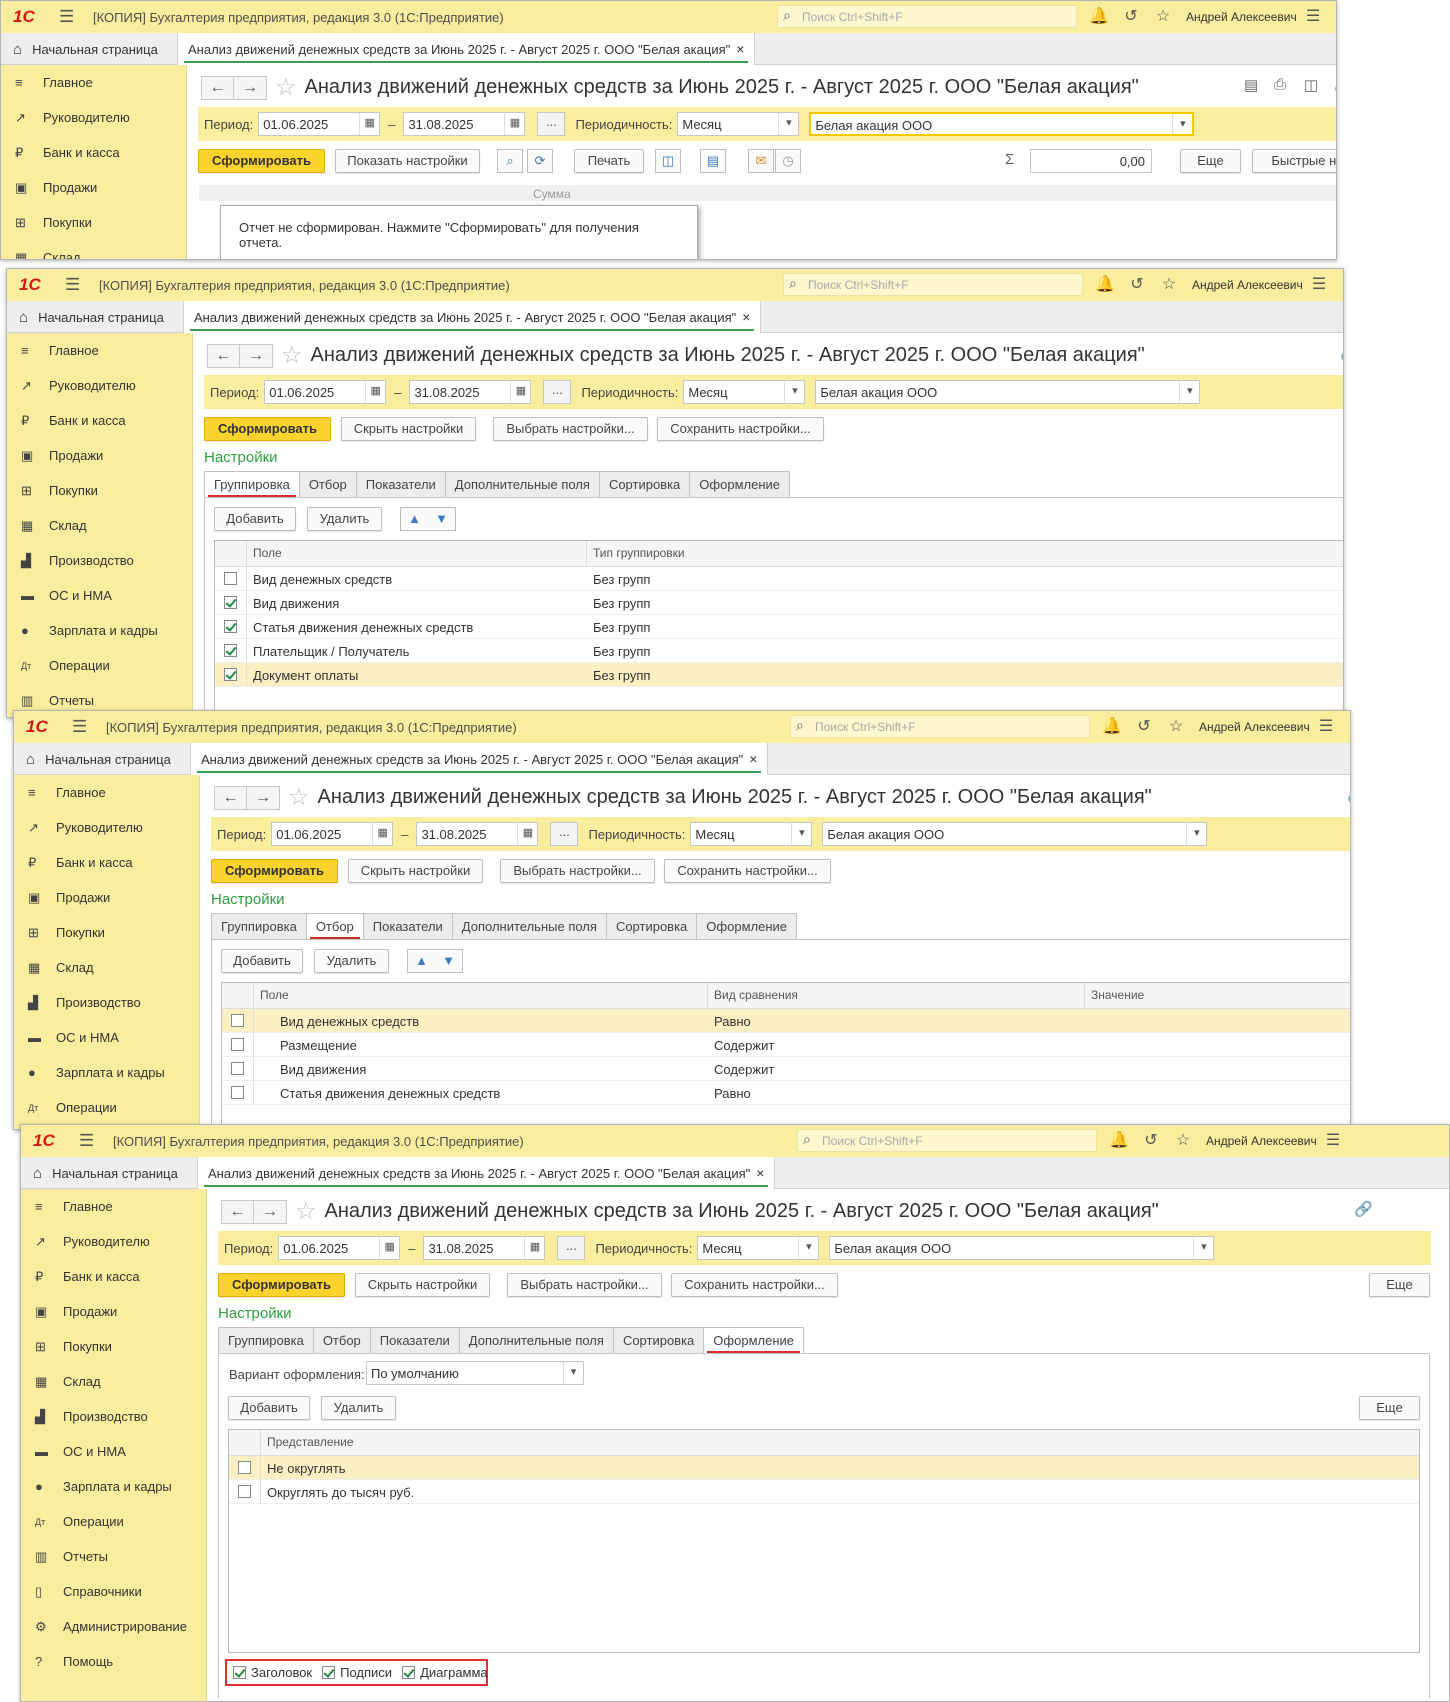 The width and height of the screenshot is (1450, 1702). Describe the element at coordinates (99, 490) in the screenshot. I see `sidebar-item-purchases: ⊞ Покупки` at that location.